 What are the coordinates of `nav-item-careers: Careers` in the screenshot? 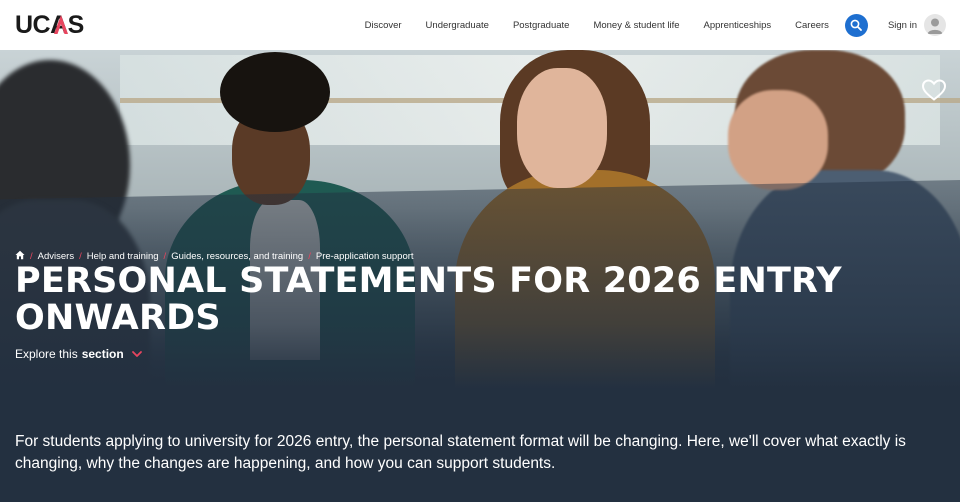 It's located at (812, 25).